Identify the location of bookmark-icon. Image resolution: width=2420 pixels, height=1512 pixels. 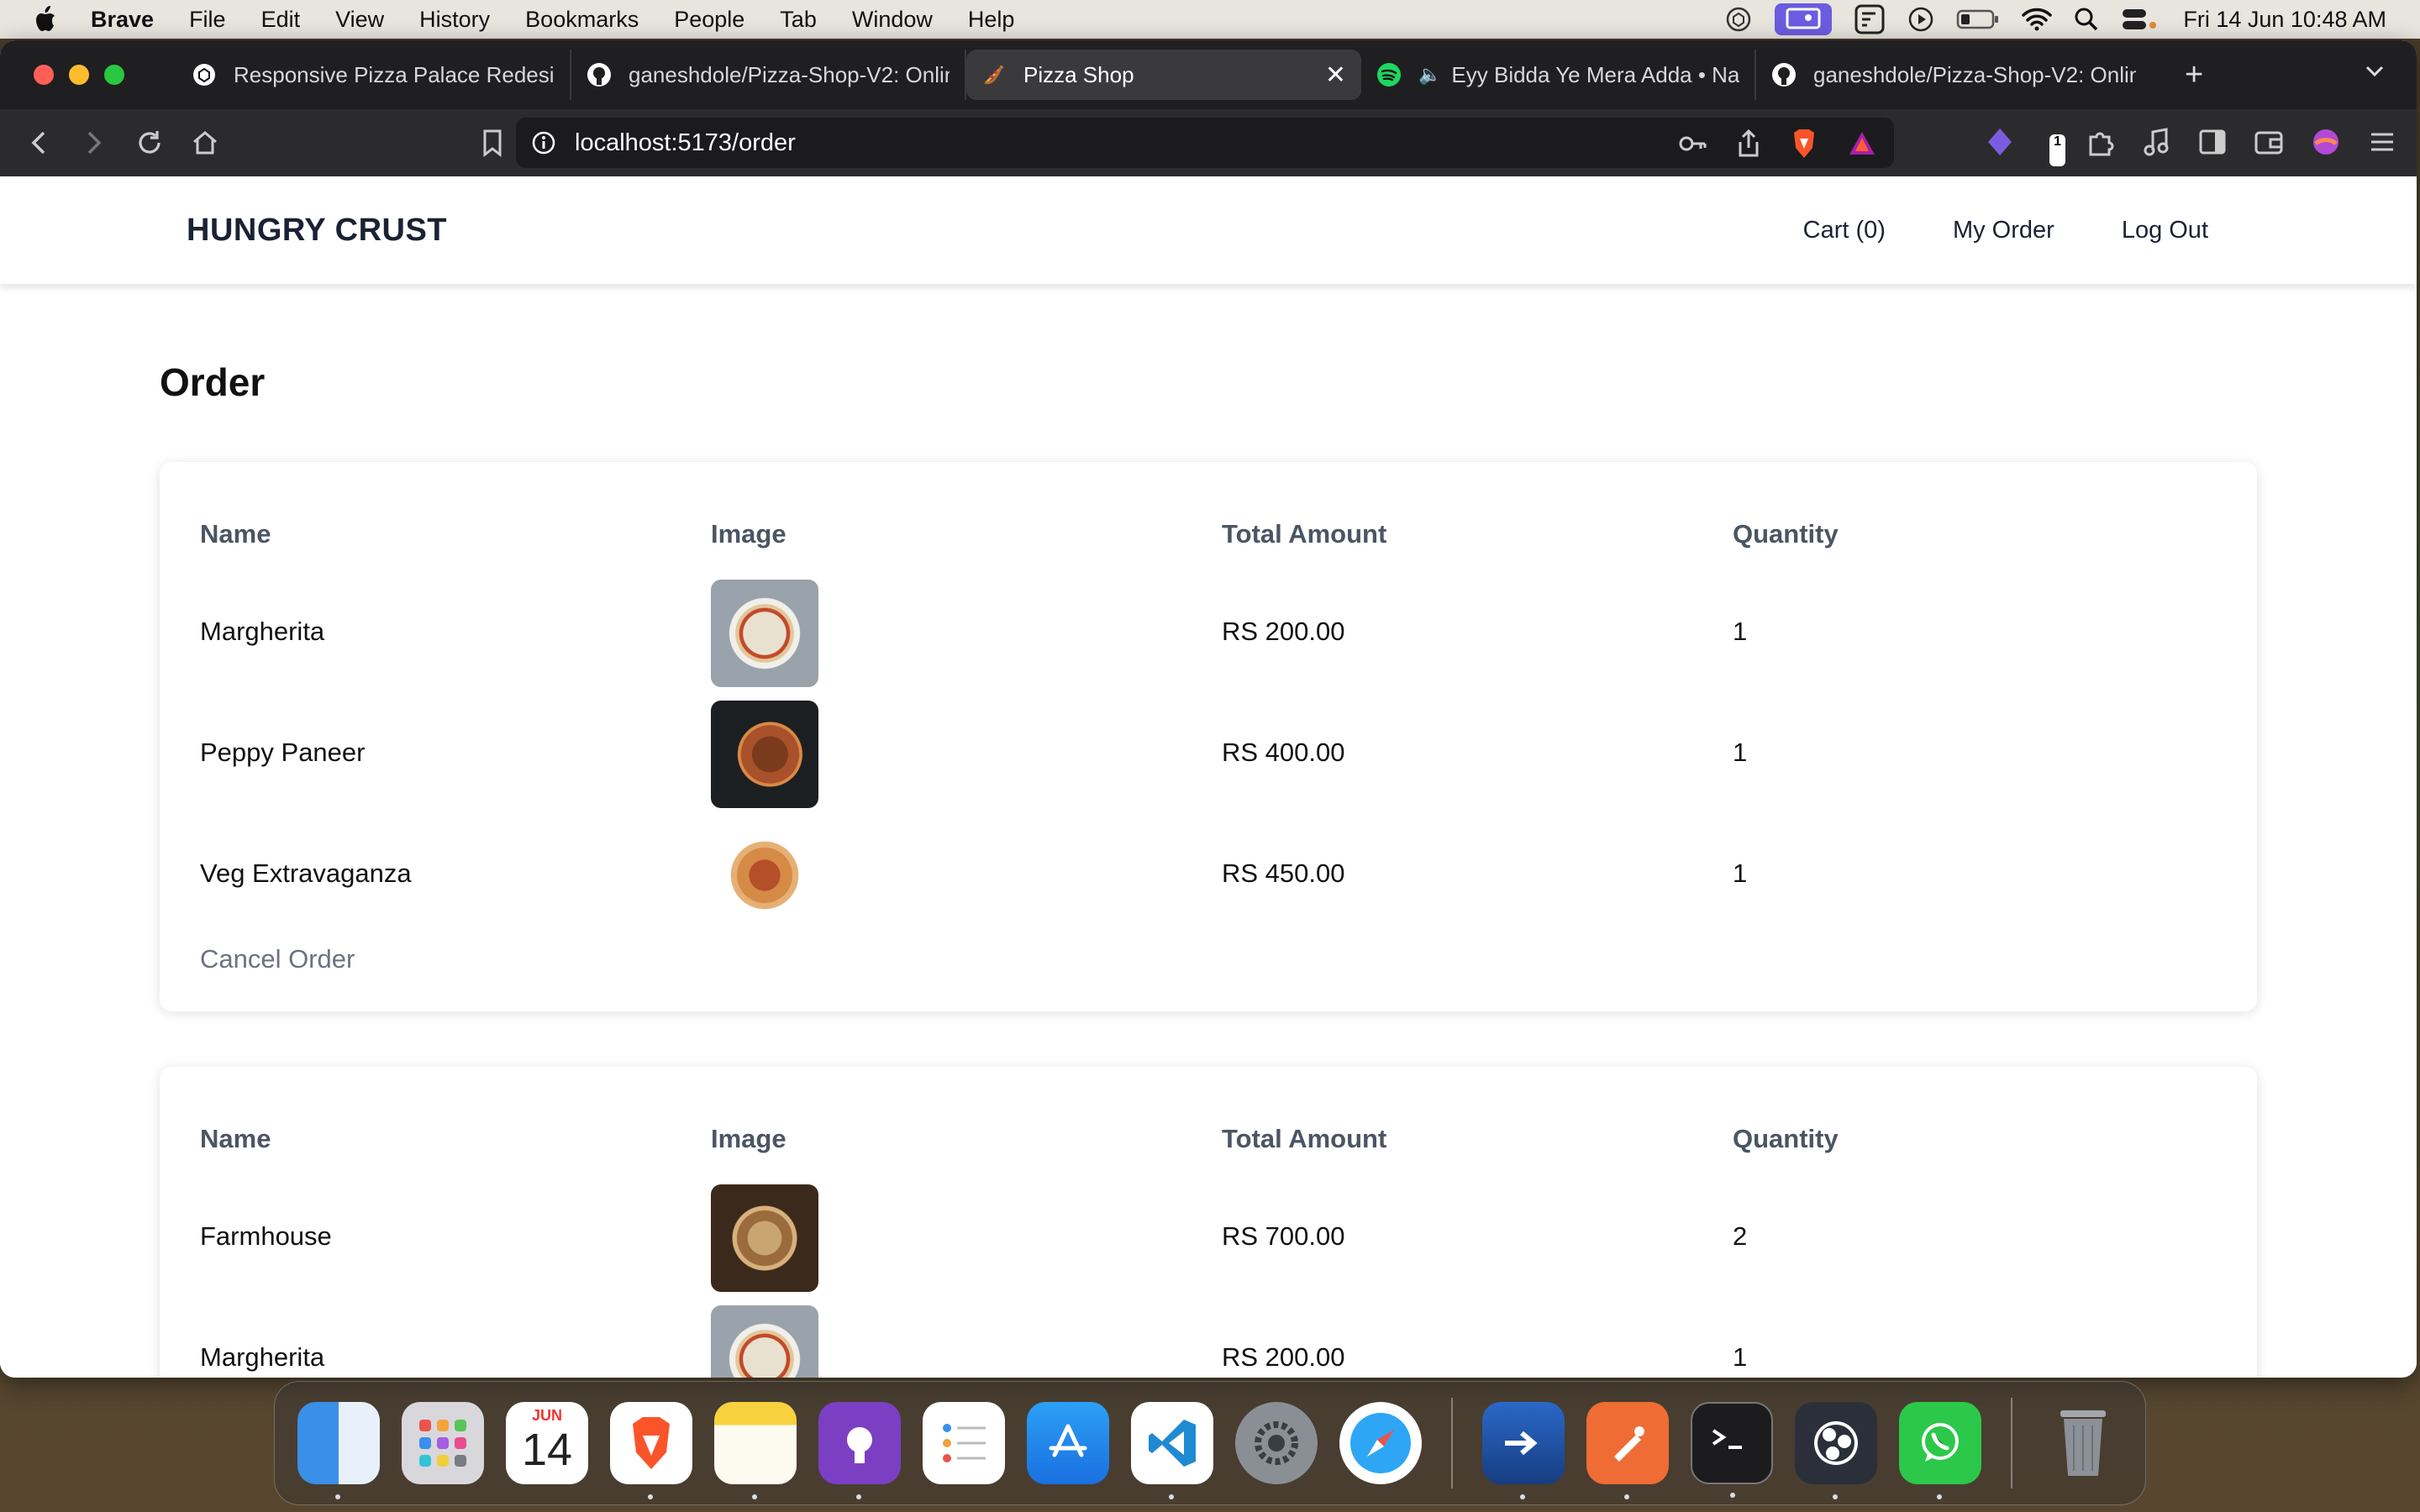
(493, 143).